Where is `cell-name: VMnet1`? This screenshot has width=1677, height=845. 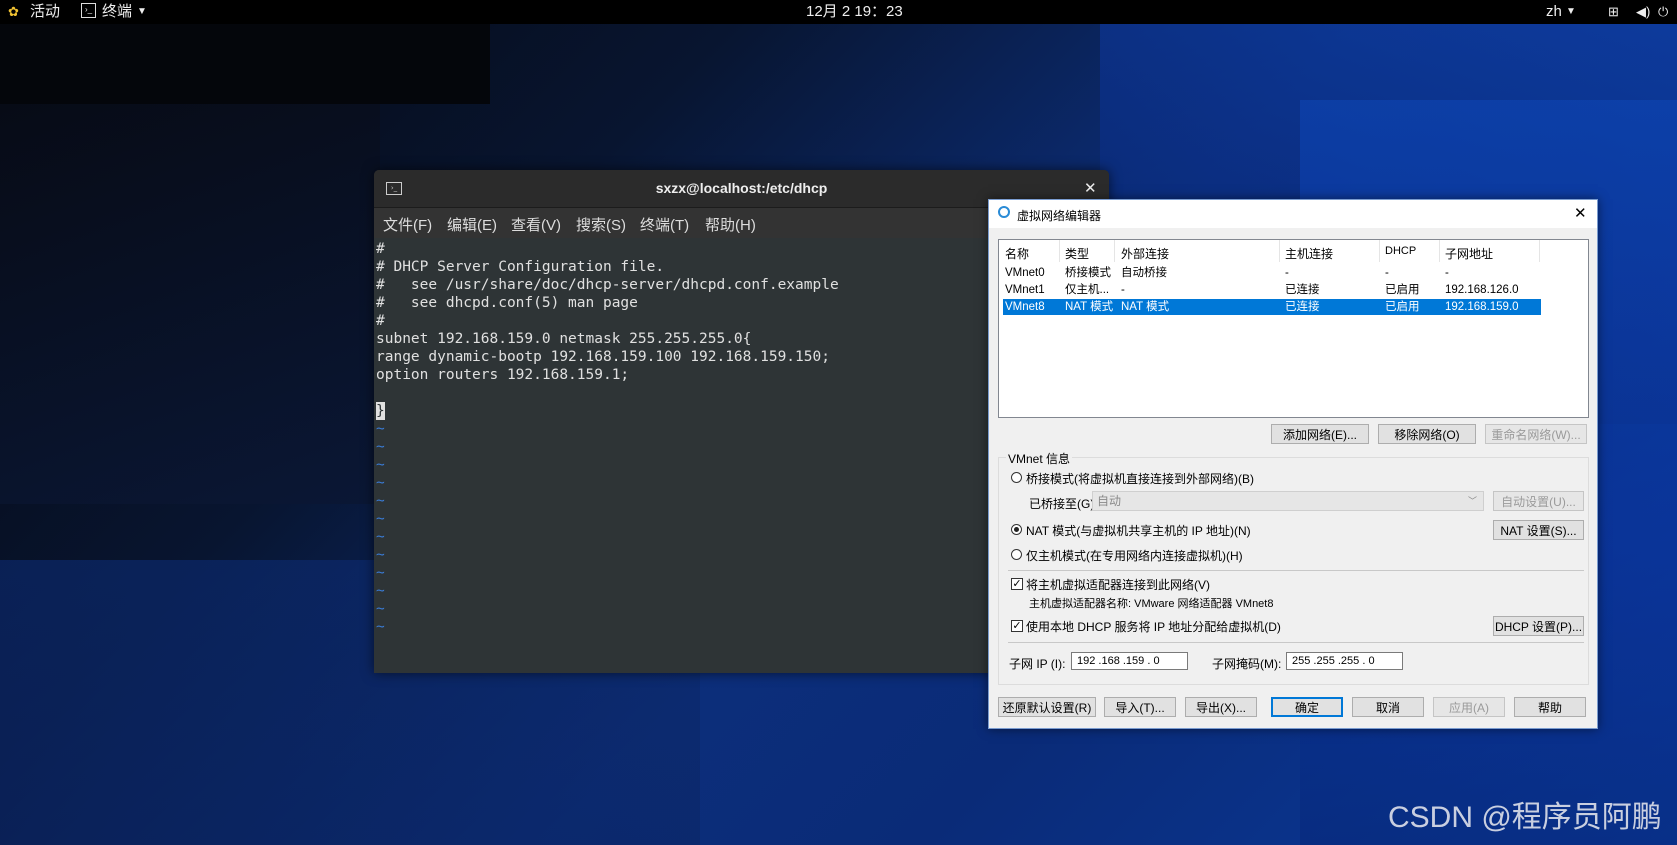
cell-name: VMnet1 is located at coordinates (1025, 290).